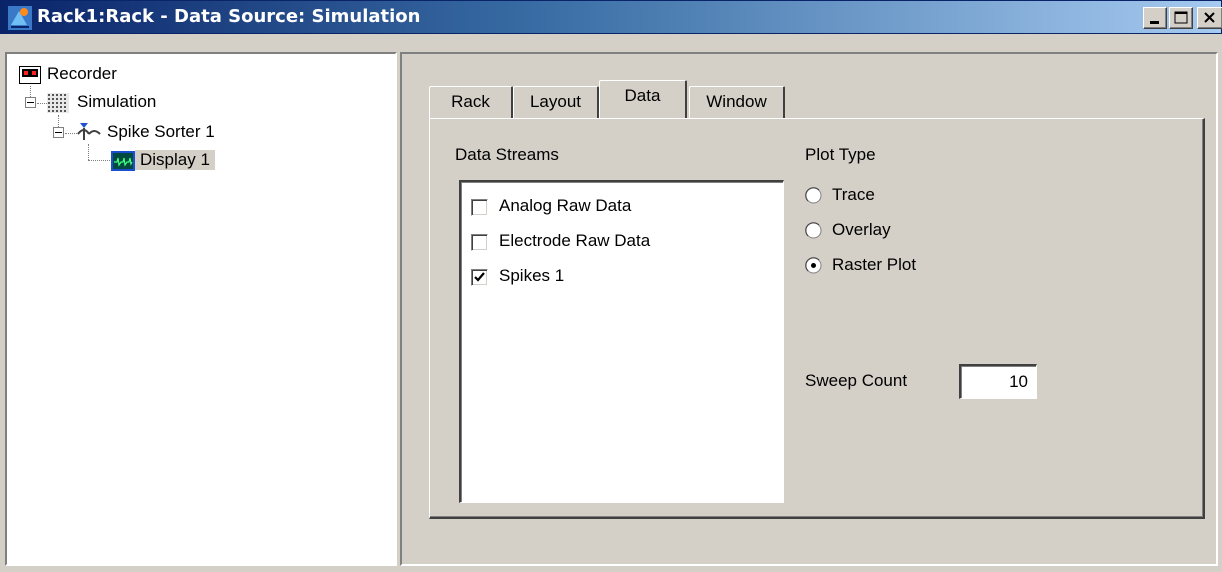 This screenshot has height=572, width=1222. Describe the element at coordinates (1155, 18) in the screenshot. I see `minimize-button` at that location.